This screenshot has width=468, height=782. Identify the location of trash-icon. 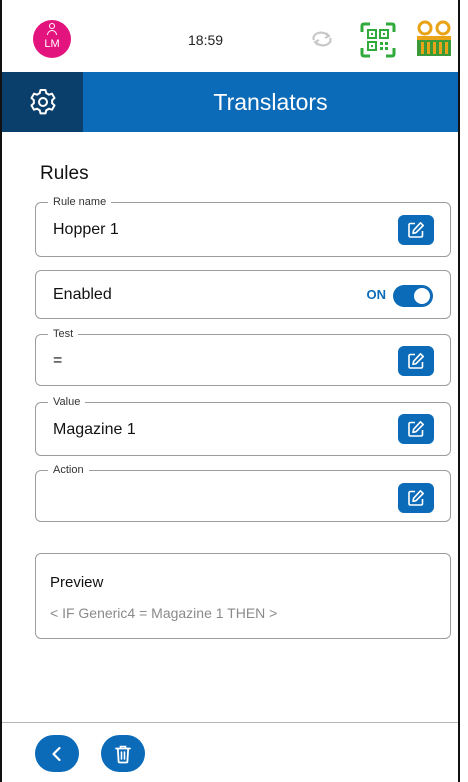
(123, 754).